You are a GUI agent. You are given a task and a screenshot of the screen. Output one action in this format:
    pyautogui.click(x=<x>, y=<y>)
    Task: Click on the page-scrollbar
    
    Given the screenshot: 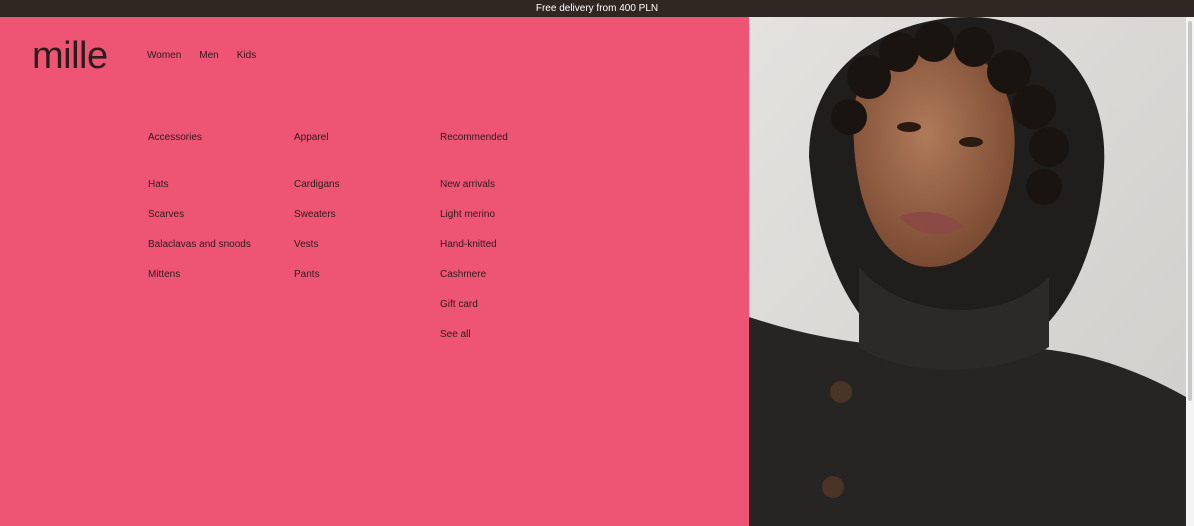 What is the action you would take?
    pyautogui.click(x=1190, y=271)
    